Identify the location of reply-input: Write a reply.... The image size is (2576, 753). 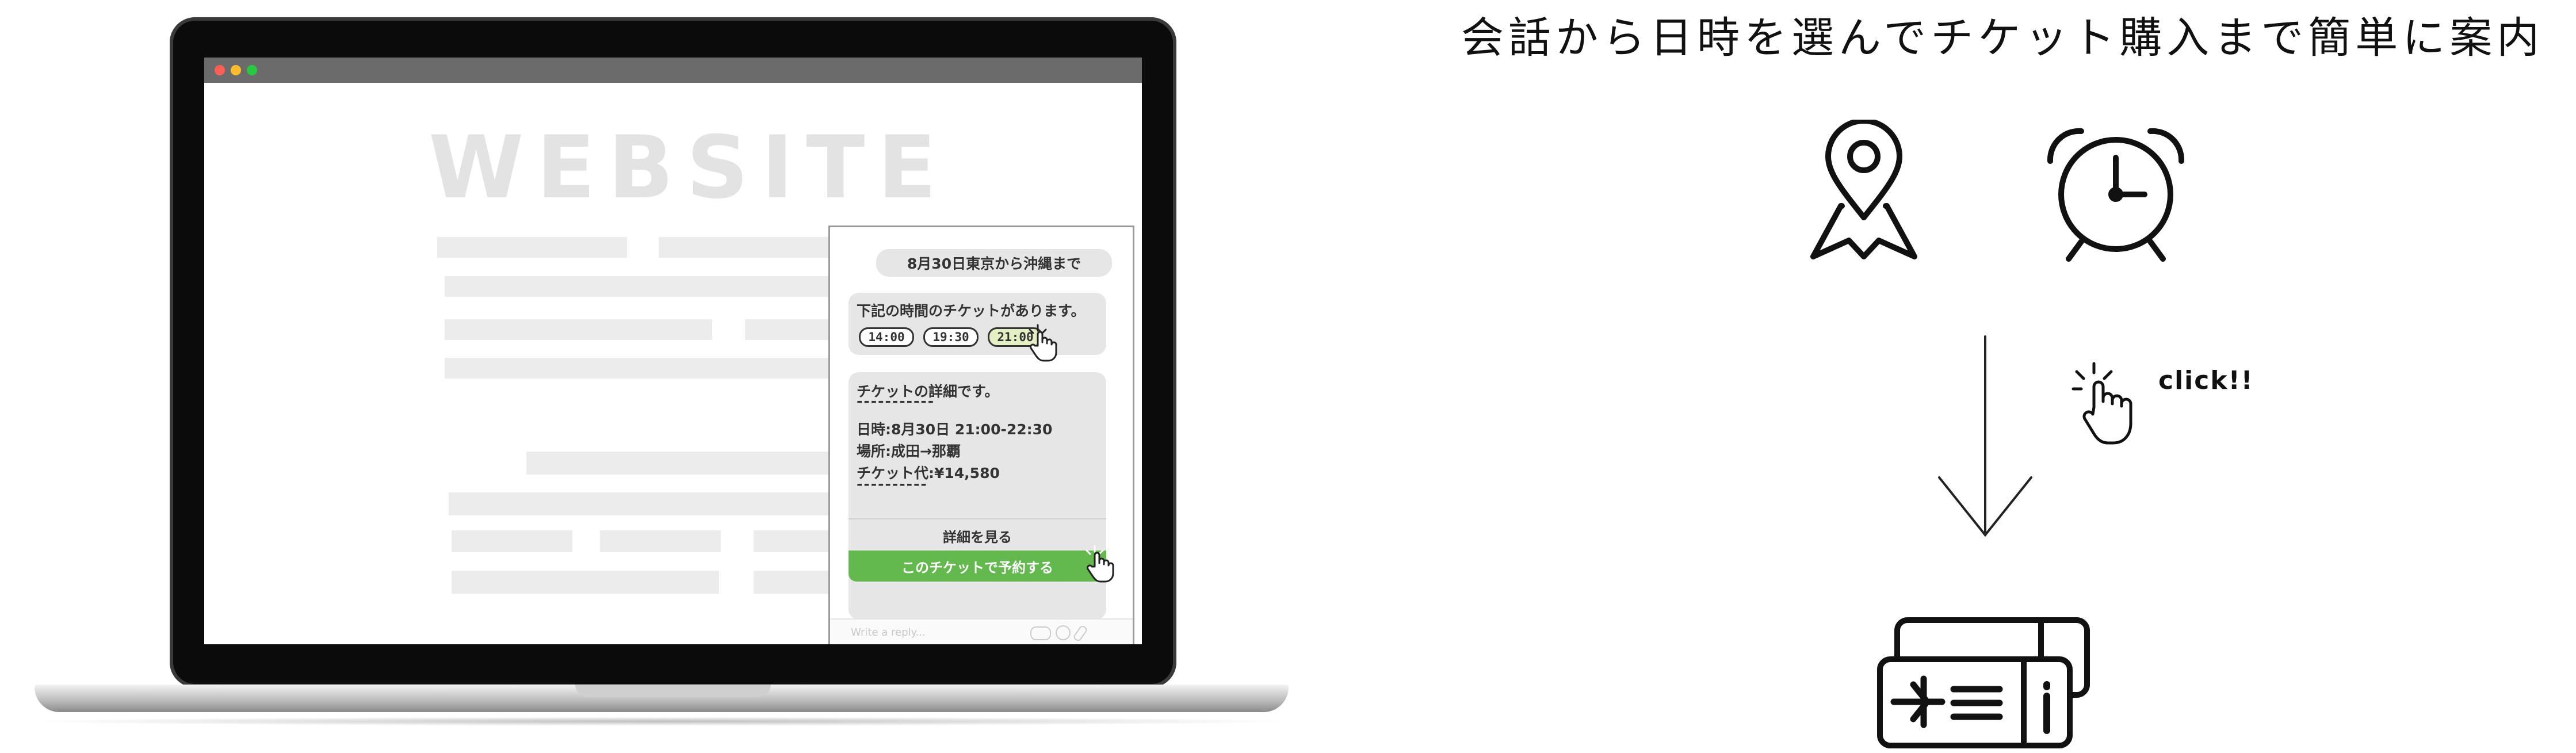
(888, 632).